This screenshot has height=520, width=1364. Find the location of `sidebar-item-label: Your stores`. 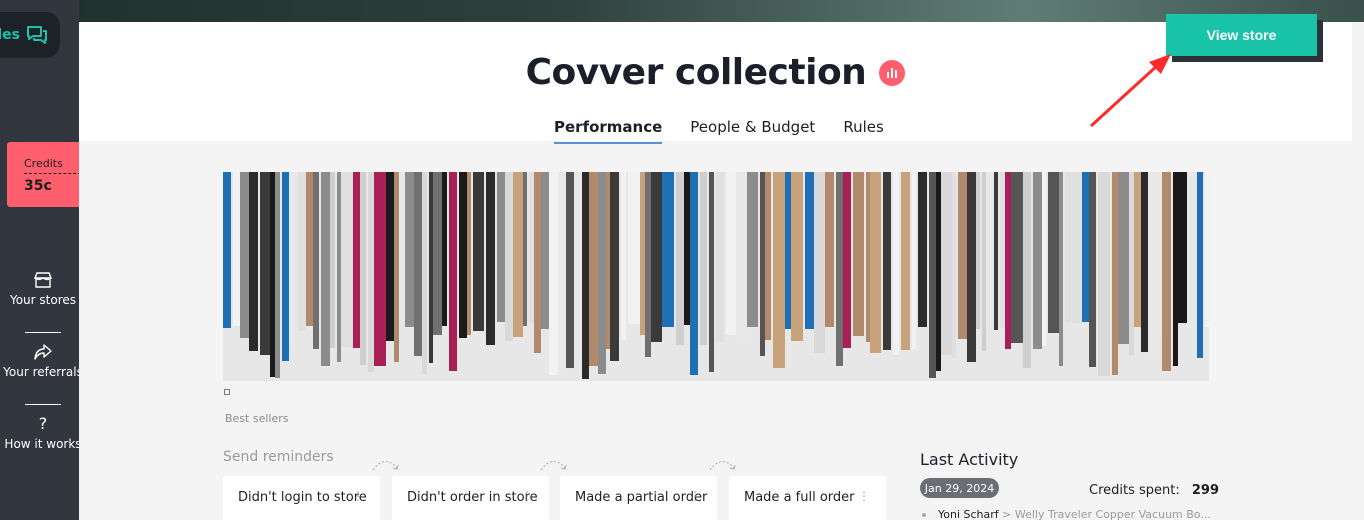

sidebar-item-label: Your stores is located at coordinates (43, 300).